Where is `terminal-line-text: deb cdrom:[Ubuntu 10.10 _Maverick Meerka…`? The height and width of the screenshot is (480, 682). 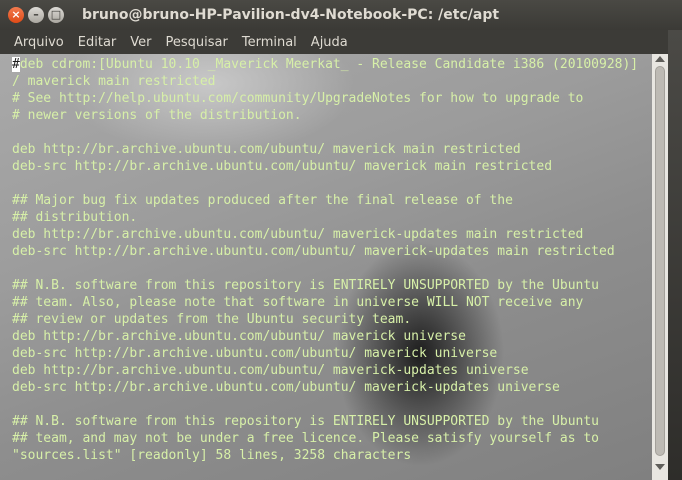 terminal-line-text: deb cdrom:[Ubuntu 10.10 _Maverick Meerka… is located at coordinates (329, 64).